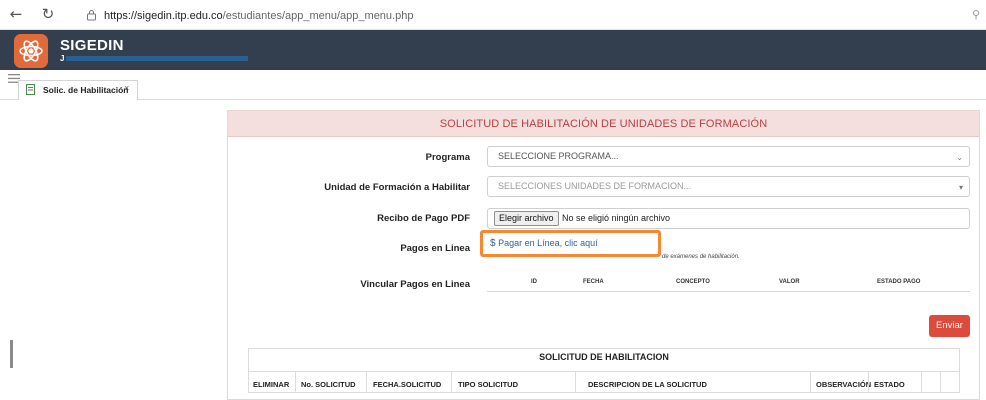  I want to click on chevron-down-icon: ▾, so click(960, 187).